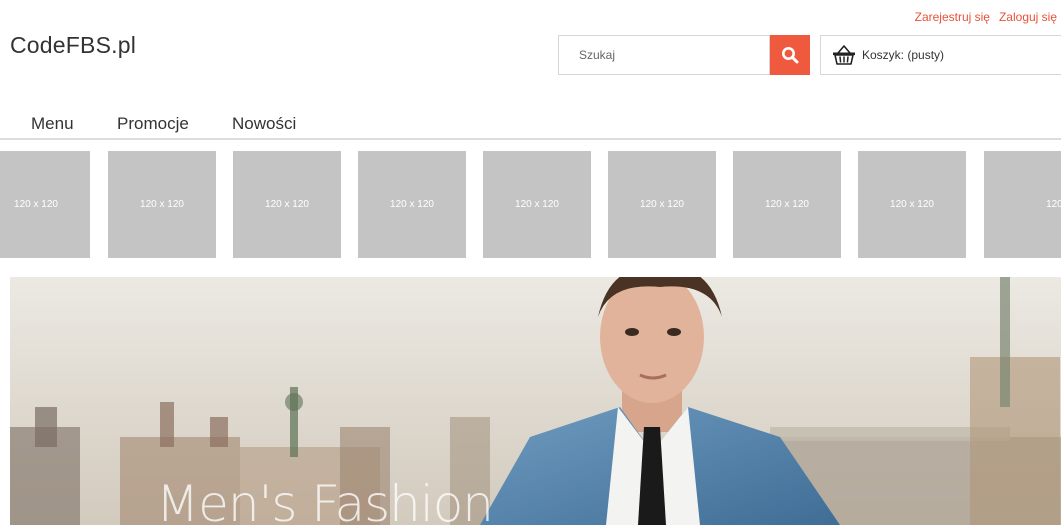  Describe the element at coordinates (52, 124) in the screenshot. I see `nav-item-menu: Menu` at that location.